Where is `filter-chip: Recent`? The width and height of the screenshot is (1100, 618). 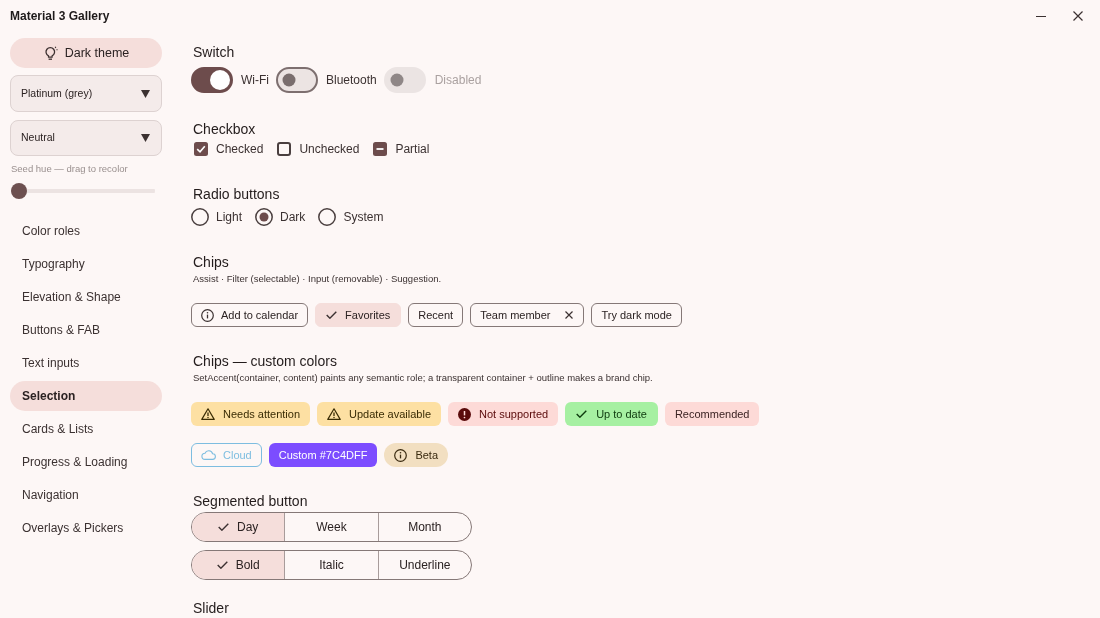
filter-chip: Recent is located at coordinates (436, 315).